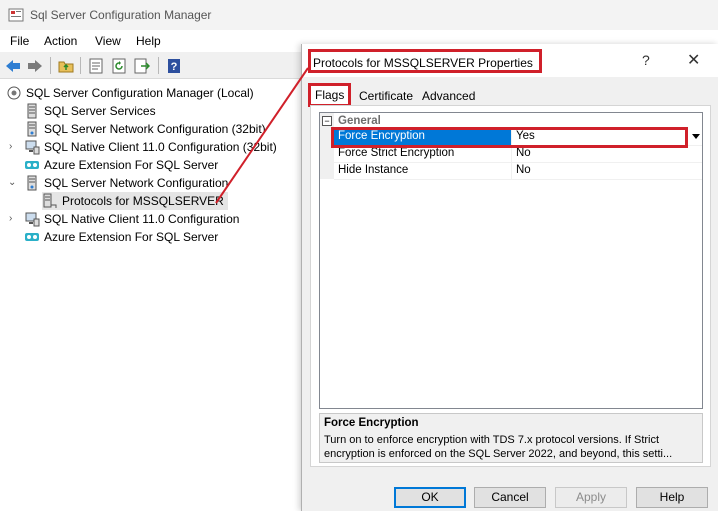  I want to click on config-manager-node-icon, so click(14, 93).